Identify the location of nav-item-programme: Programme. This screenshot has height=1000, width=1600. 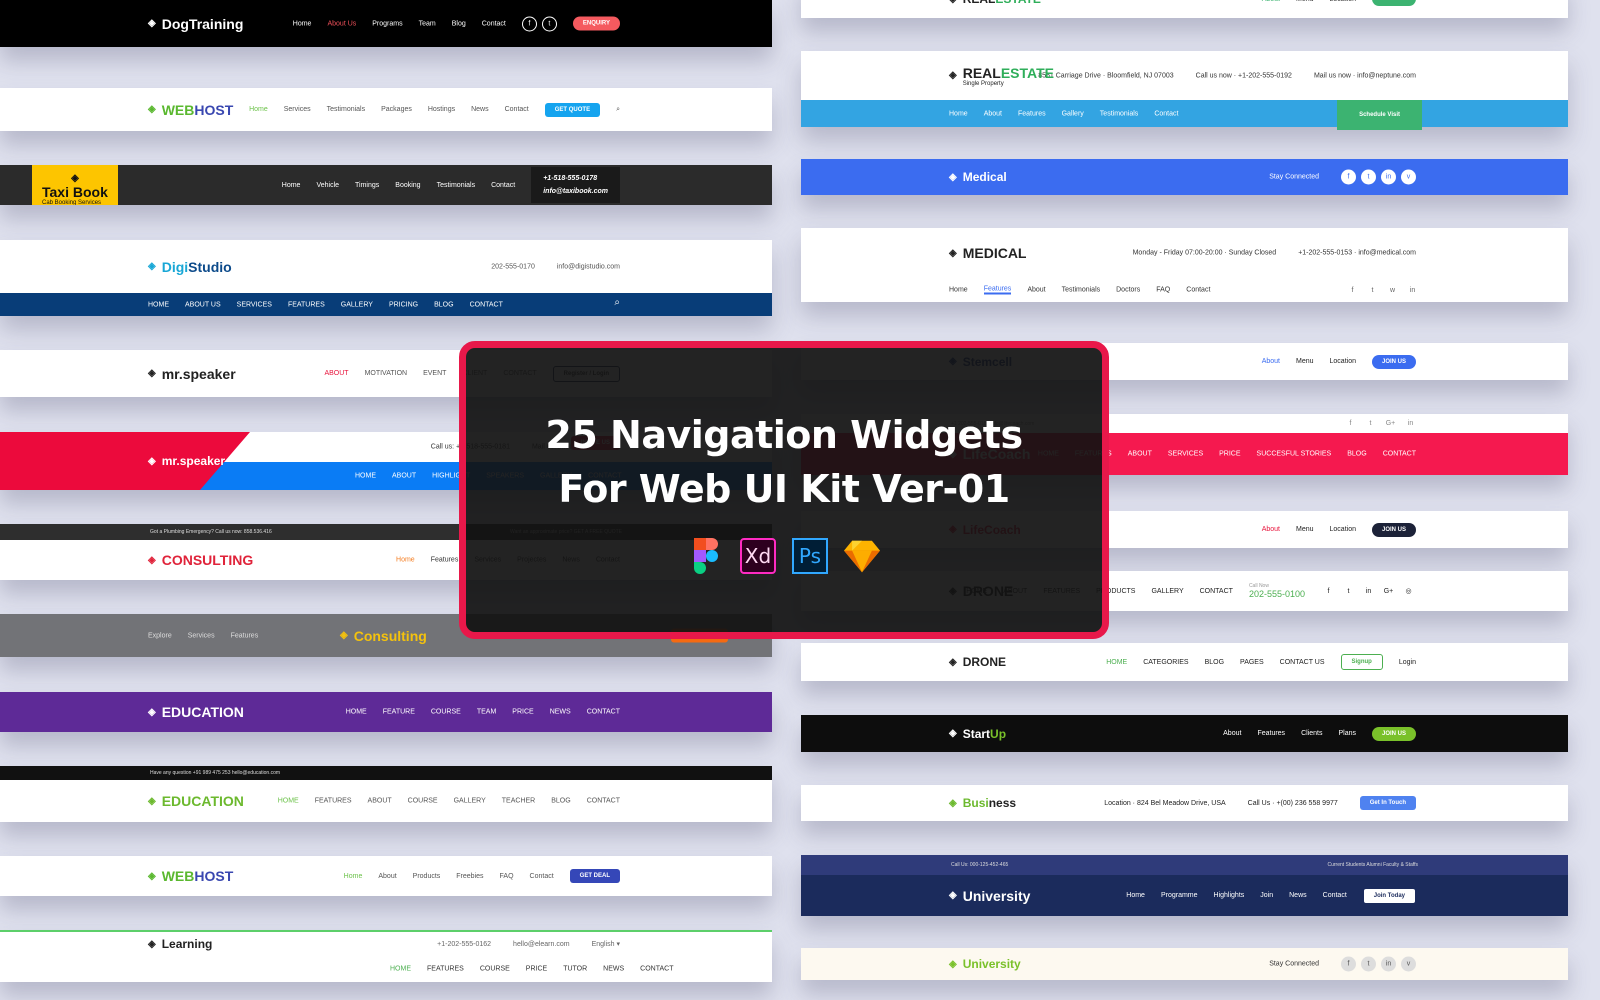
(1179, 895).